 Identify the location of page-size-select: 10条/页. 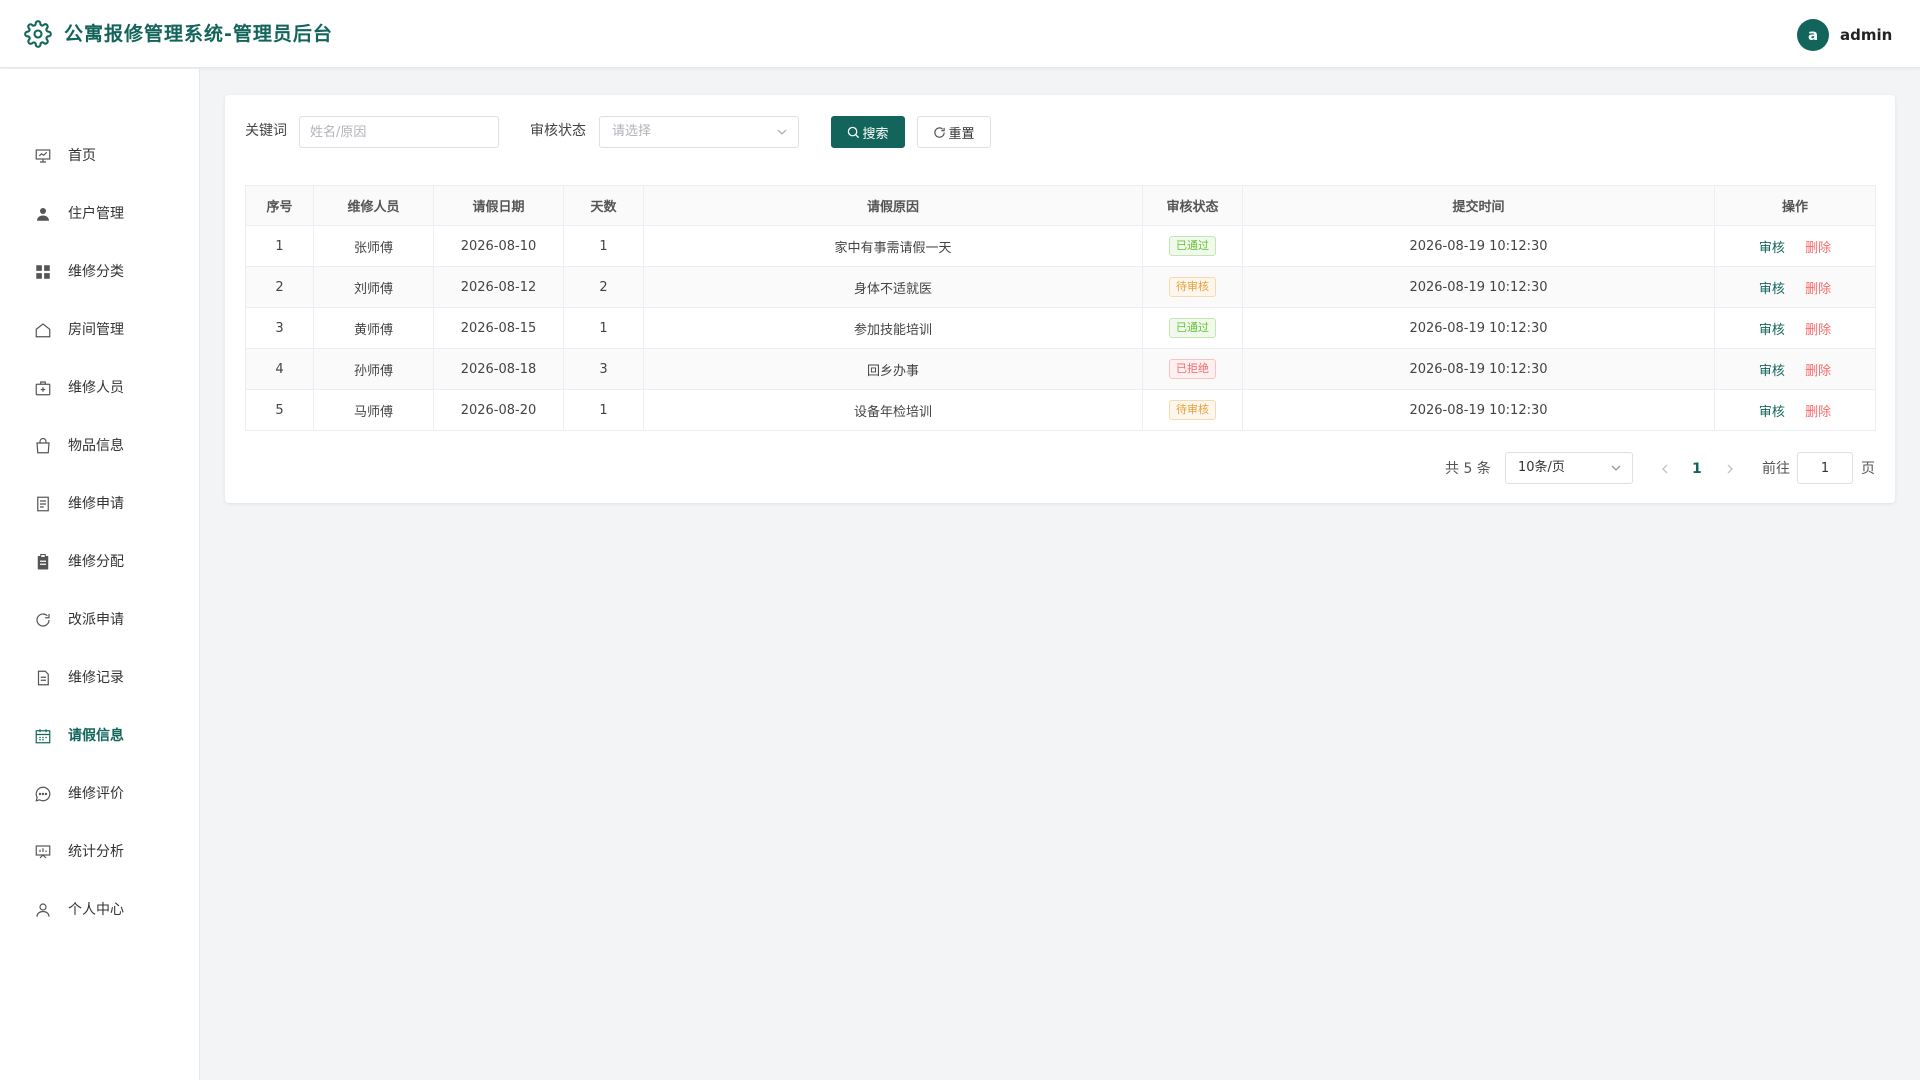
(1569, 468).